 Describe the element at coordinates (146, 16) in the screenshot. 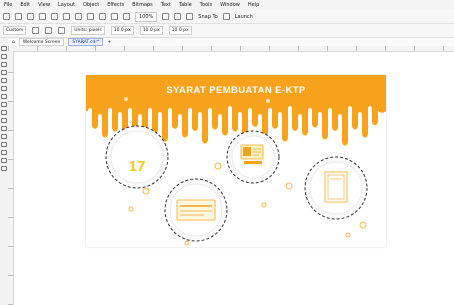

I see `zoom-level-select: 100%` at that location.